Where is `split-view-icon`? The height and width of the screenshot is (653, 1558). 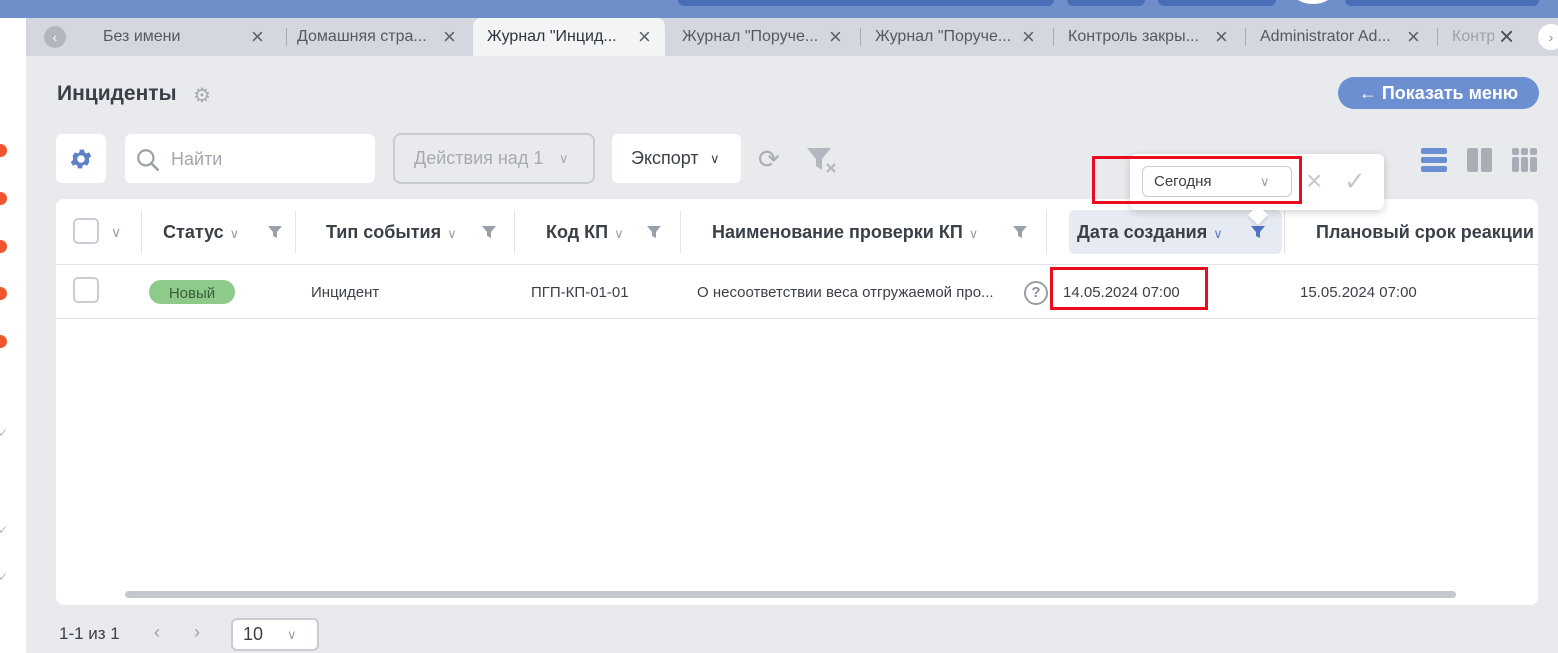
split-view-icon is located at coordinates (1480, 162).